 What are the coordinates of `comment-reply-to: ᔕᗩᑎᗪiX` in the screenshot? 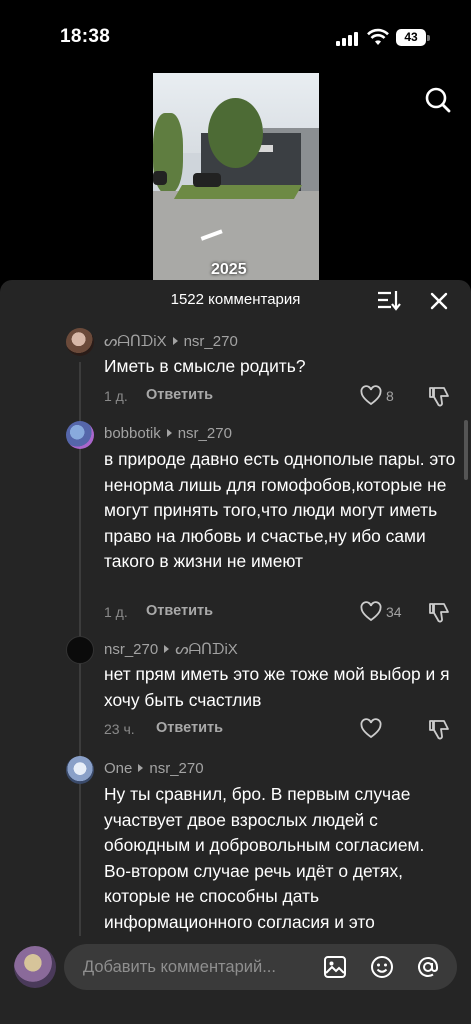 It's located at (206, 649).